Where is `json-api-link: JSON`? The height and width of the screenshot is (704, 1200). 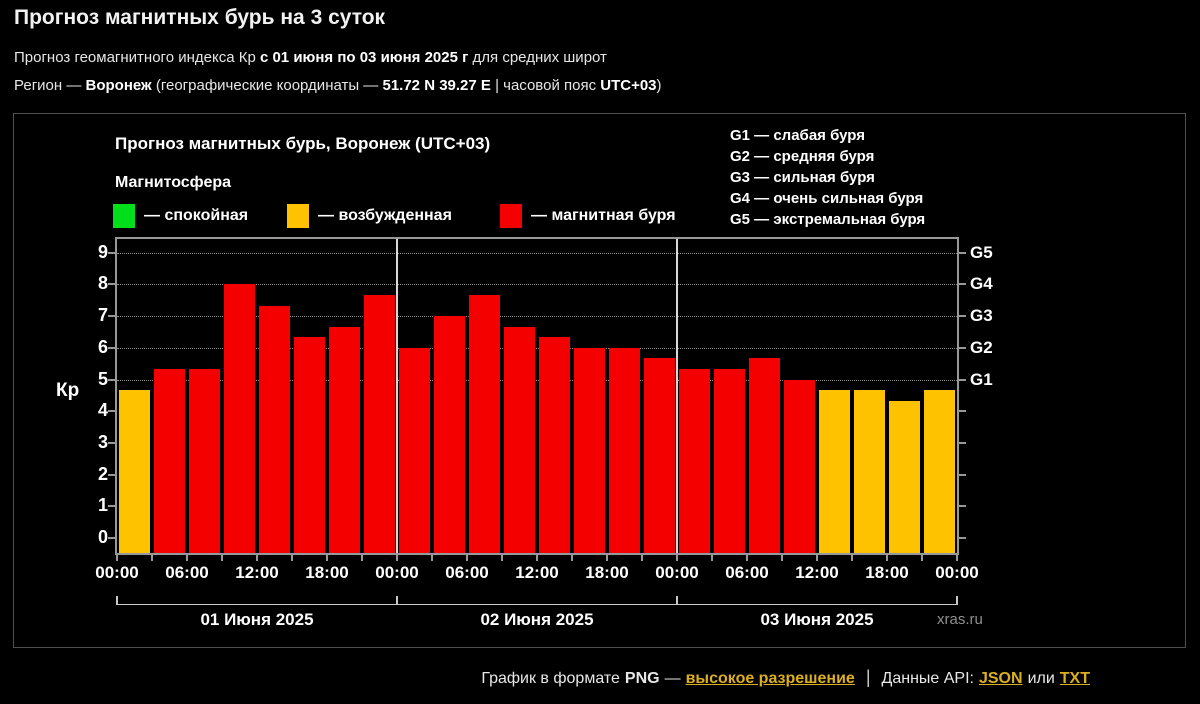
json-api-link: JSON is located at coordinates (1001, 679).